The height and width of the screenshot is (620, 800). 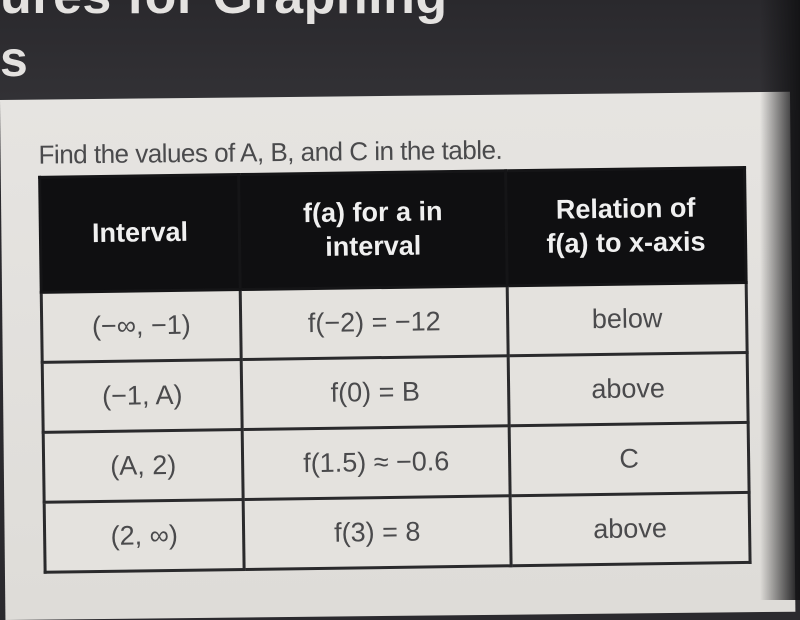 I want to click on header-relation: Relation of f(a) to x-axis, so click(x=626, y=226).